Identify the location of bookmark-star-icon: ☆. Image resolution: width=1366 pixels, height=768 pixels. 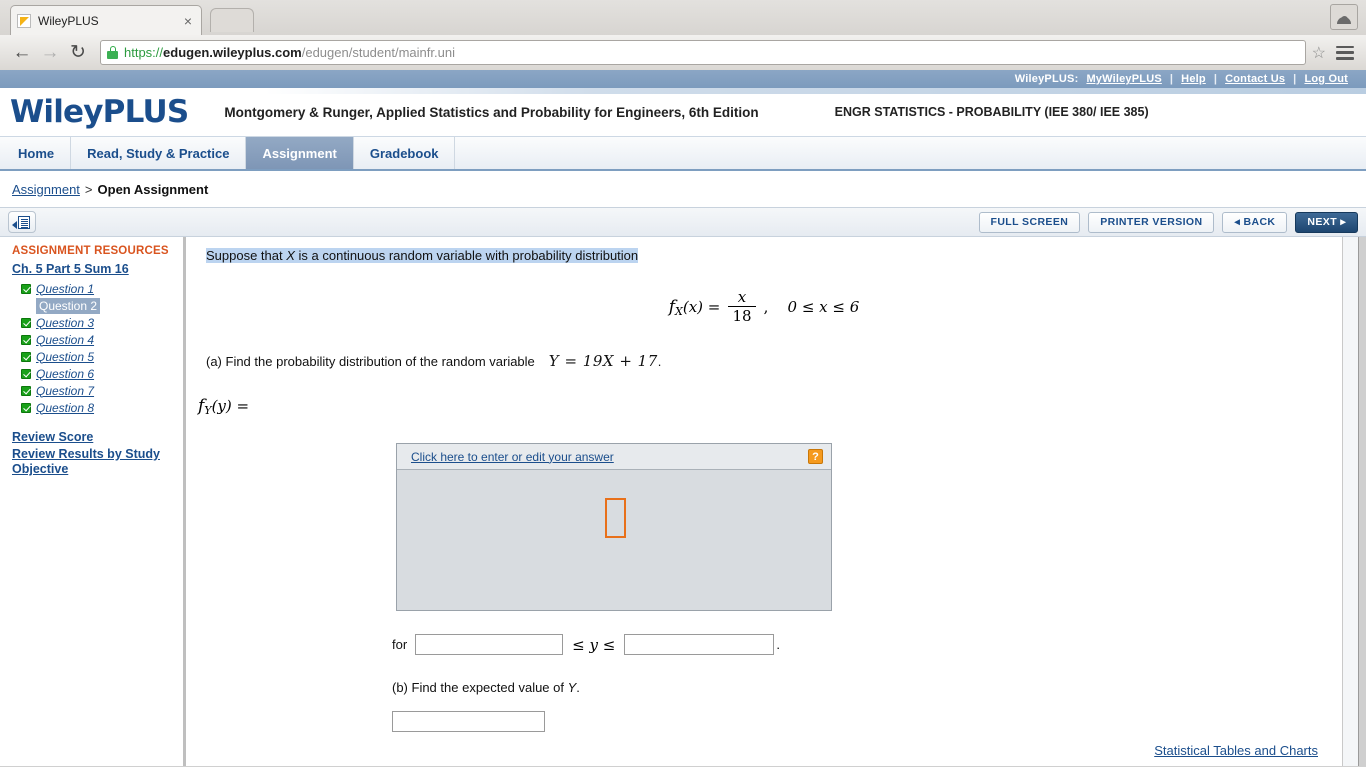
(1319, 53).